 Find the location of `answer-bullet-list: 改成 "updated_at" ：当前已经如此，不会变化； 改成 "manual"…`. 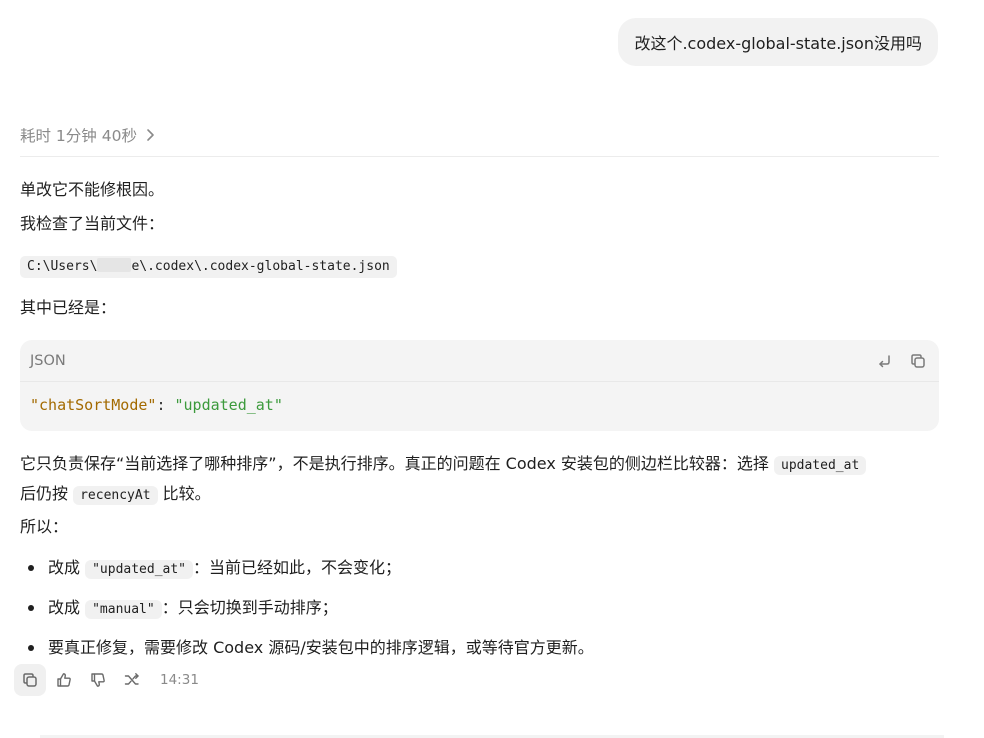

answer-bullet-list: 改成 "updated_at" ：当前已经如此，不会变化； 改成 "manual"… is located at coordinates (307, 616).